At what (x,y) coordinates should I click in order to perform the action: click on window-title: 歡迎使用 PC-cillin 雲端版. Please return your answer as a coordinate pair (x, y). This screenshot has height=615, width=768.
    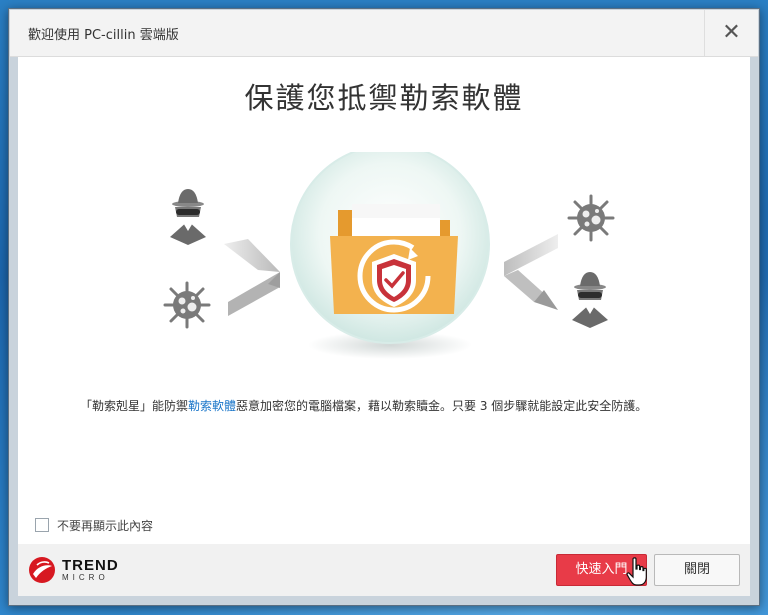
    Looking at the image, I should click on (103, 35).